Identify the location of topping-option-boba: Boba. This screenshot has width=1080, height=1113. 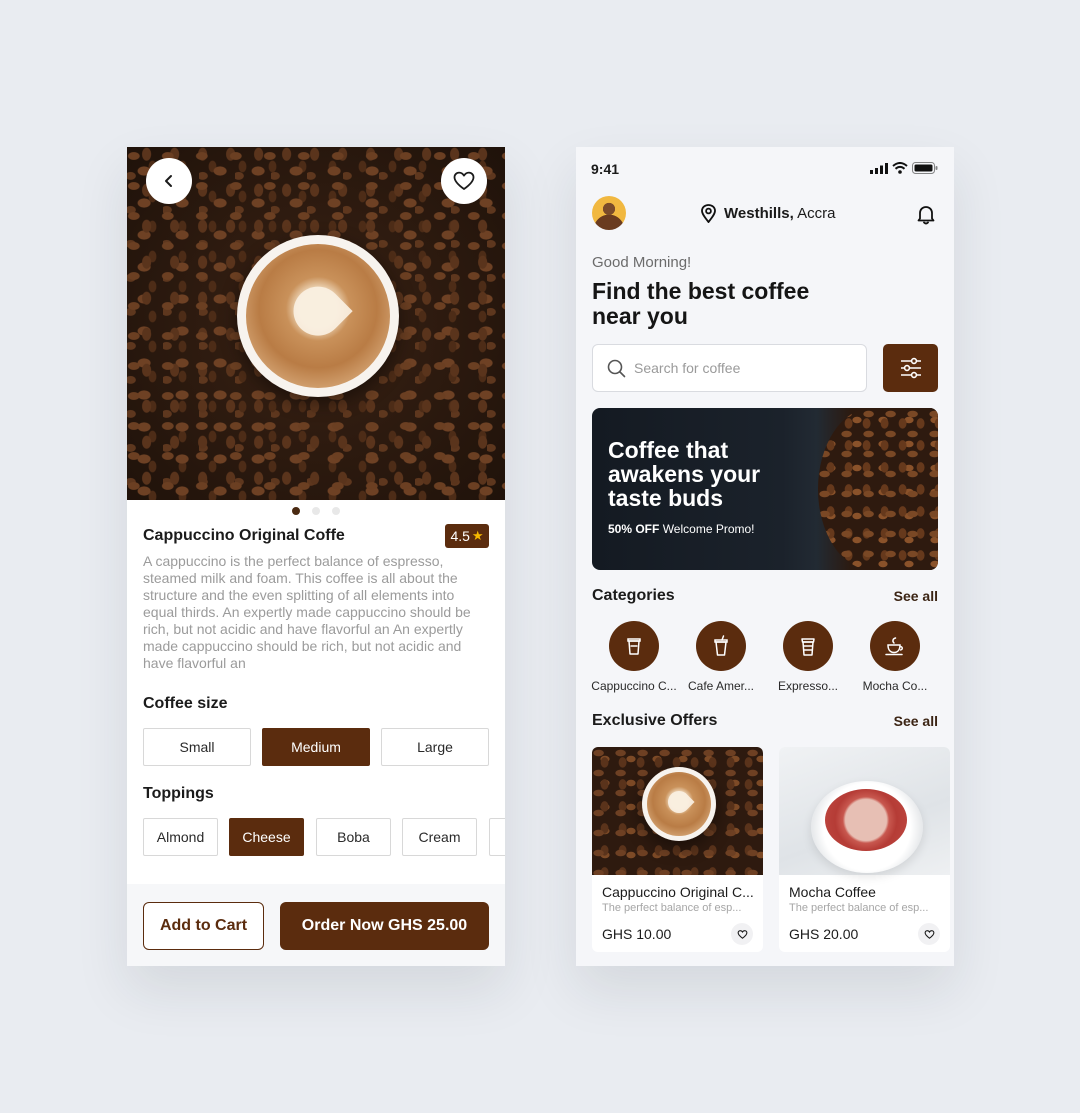
(353, 837).